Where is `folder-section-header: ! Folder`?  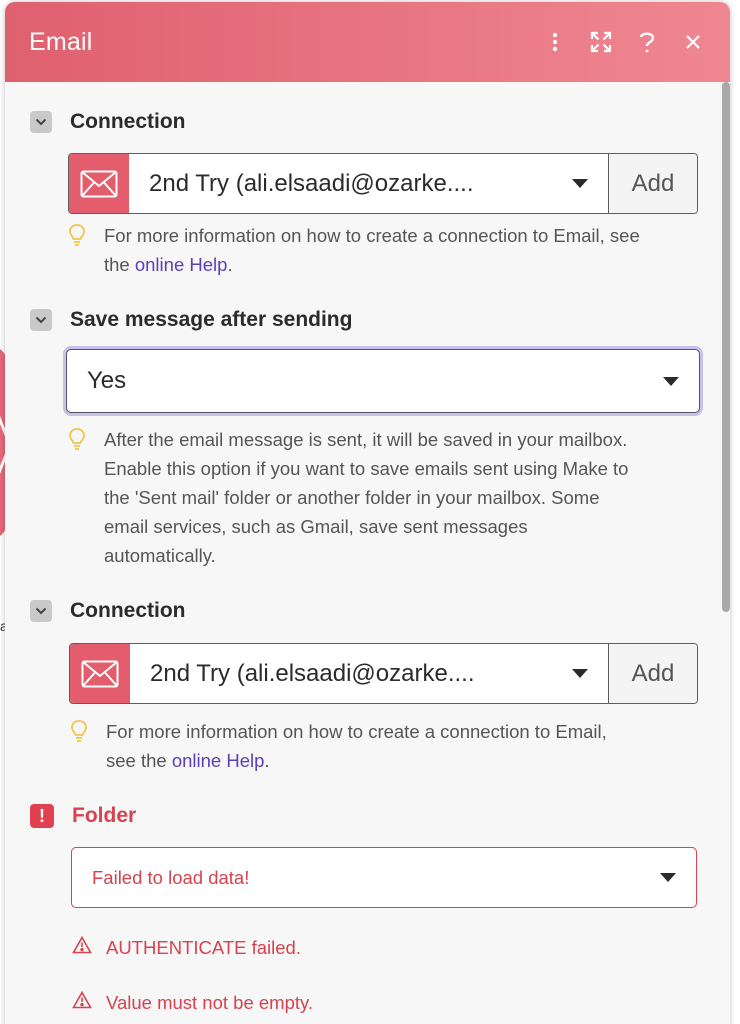
folder-section-header: ! Folder is located at coordinates (83, 816).